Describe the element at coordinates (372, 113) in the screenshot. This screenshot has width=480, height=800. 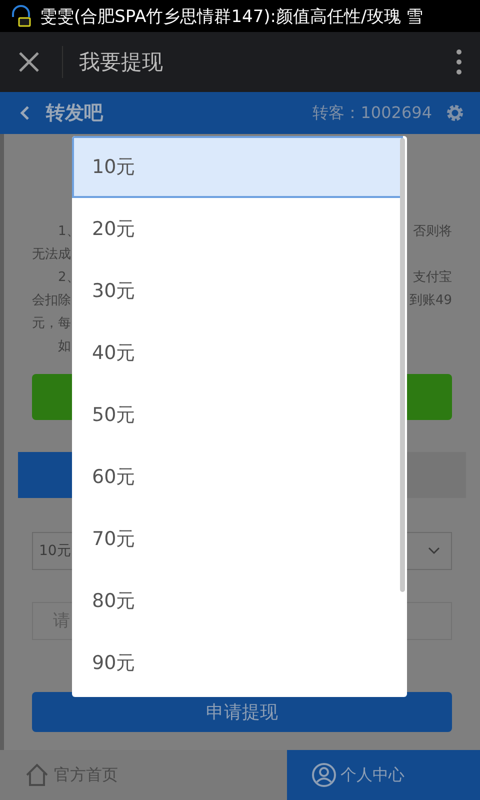
I see `account-label: 转客：1002694` at that location.